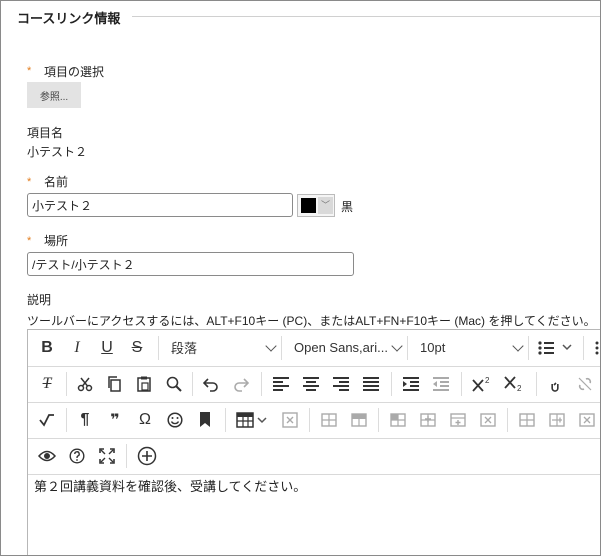  Describe the element at coordinates (47, 419) in the screenshot. I see `formula-icon` at that location.